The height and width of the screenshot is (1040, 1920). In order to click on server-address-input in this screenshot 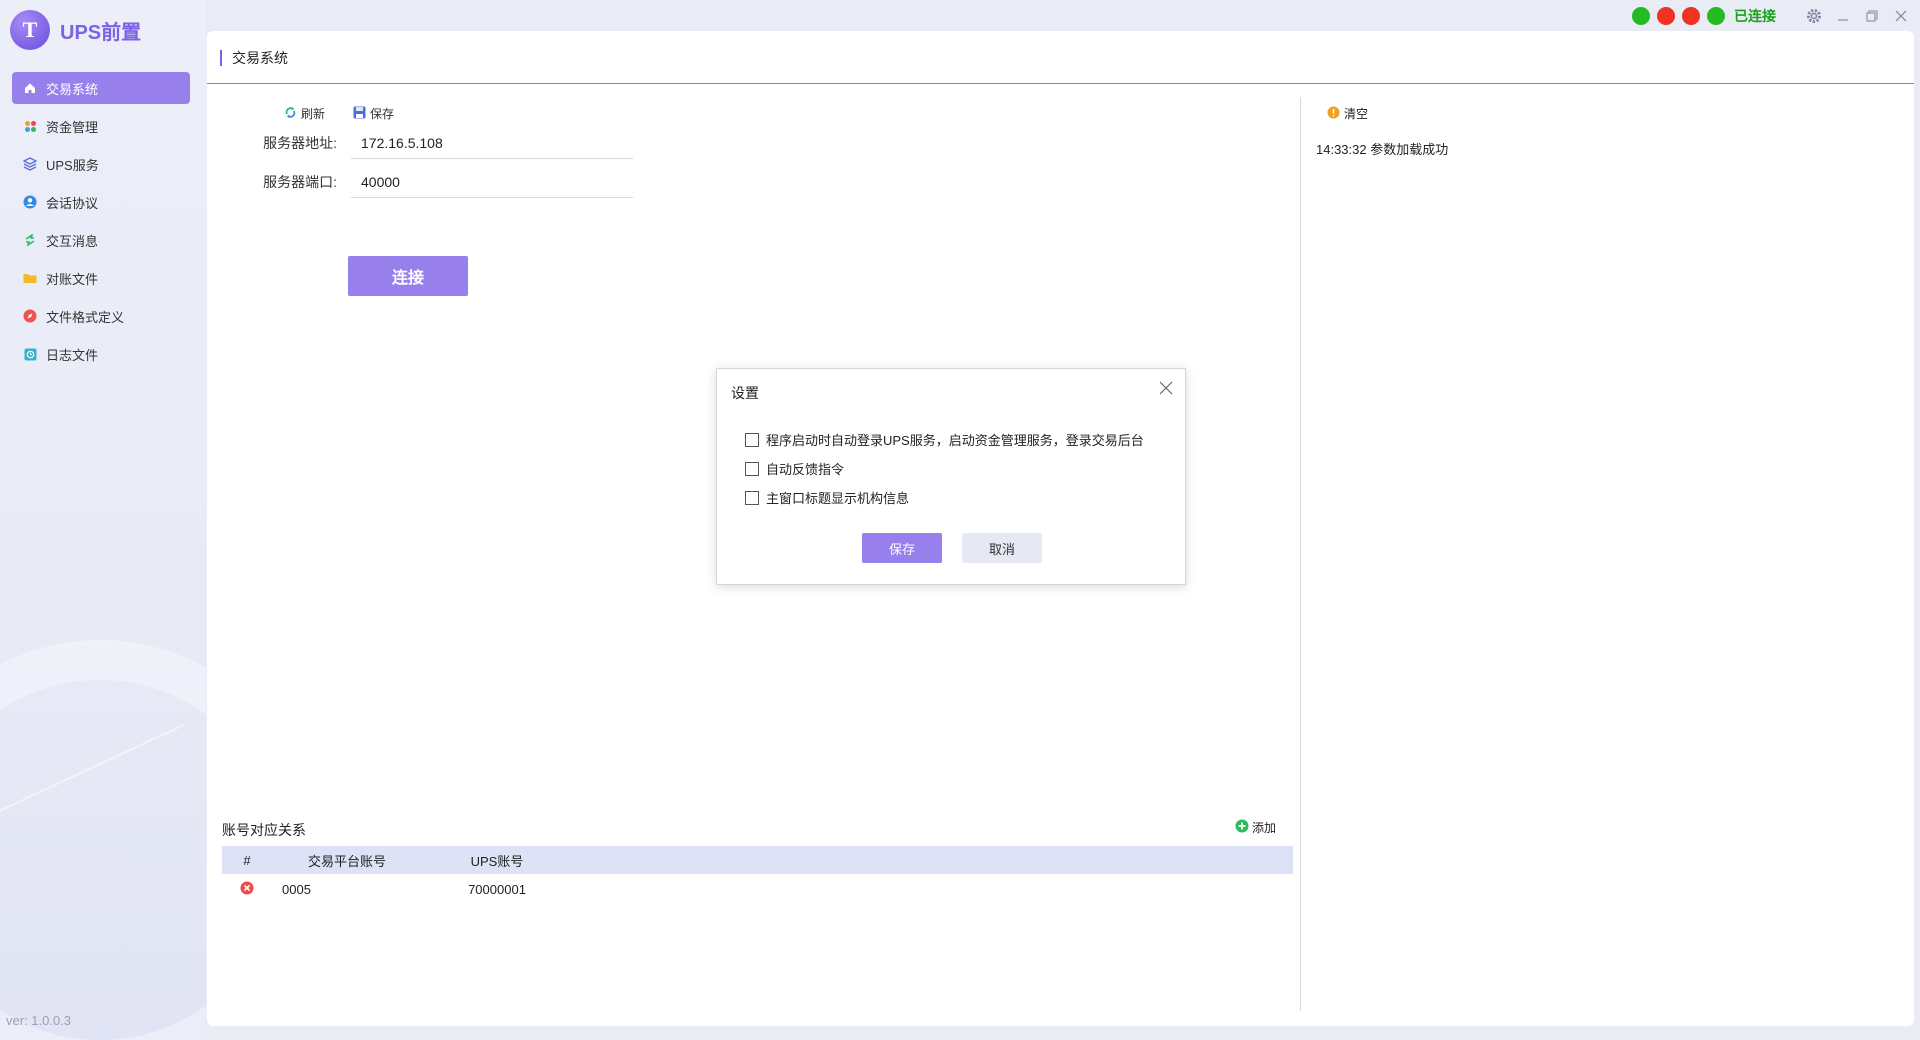, I will do `click(492, 143)`.